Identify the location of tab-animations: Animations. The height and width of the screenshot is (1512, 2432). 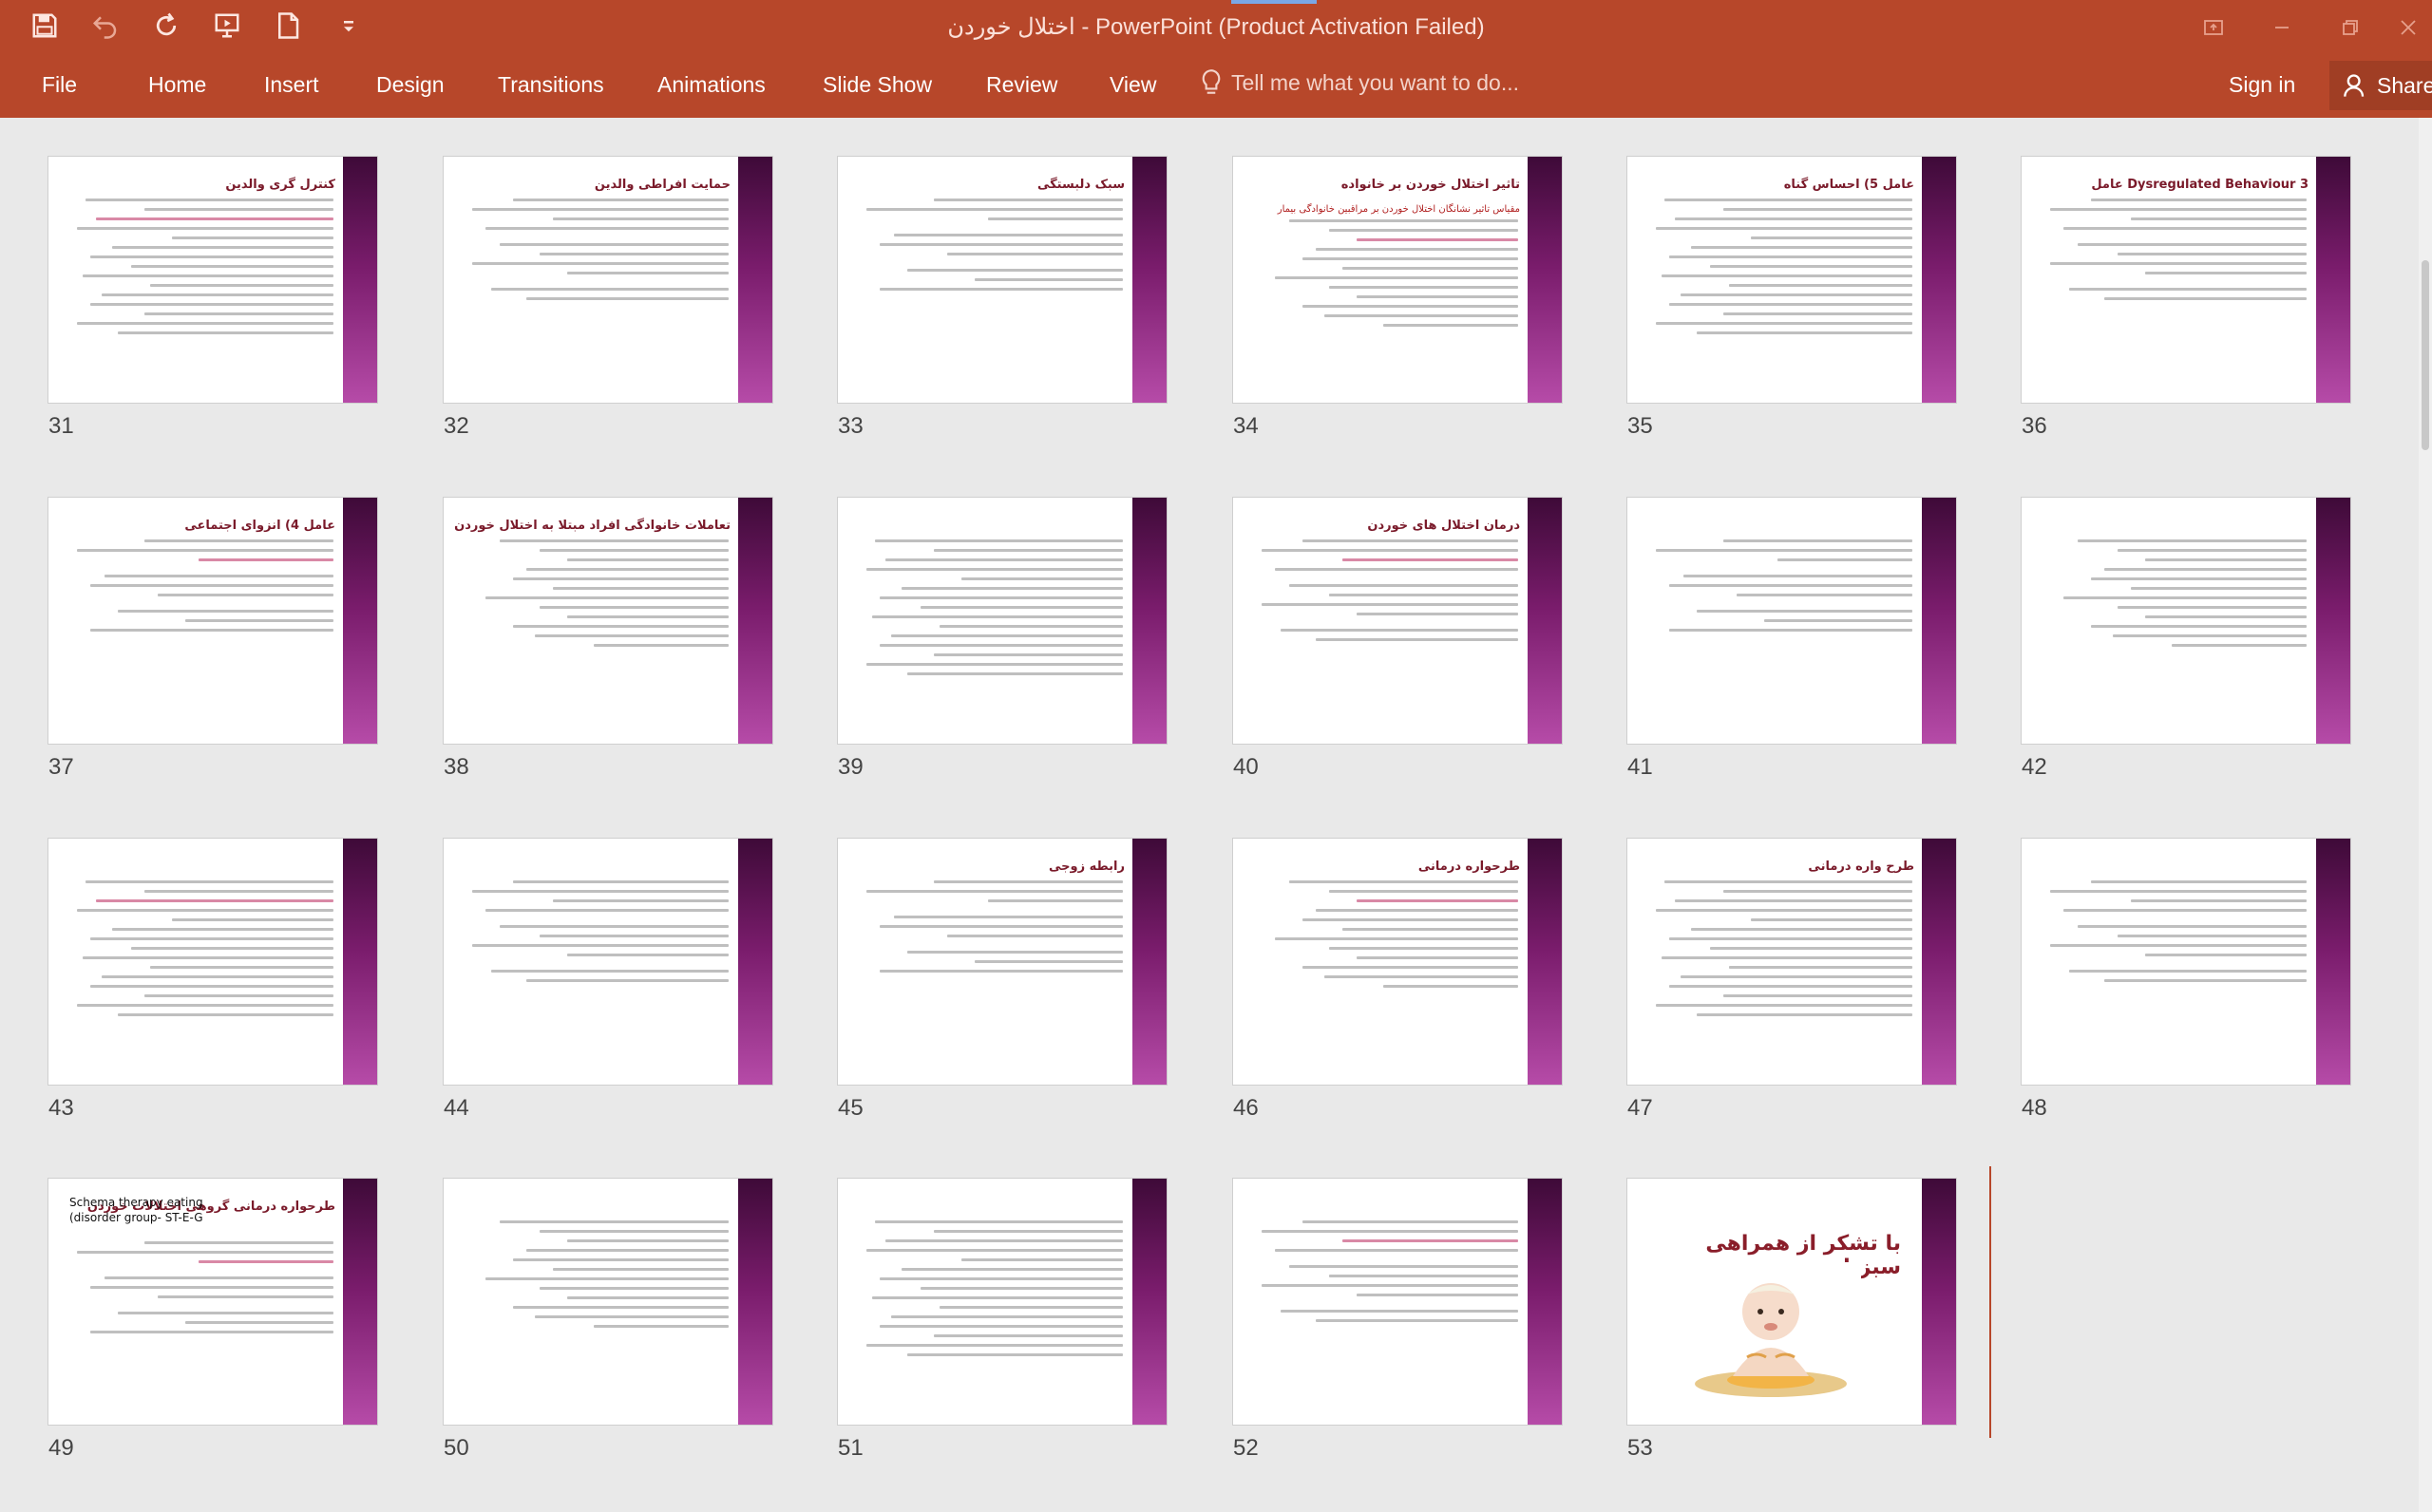
(711, 85).